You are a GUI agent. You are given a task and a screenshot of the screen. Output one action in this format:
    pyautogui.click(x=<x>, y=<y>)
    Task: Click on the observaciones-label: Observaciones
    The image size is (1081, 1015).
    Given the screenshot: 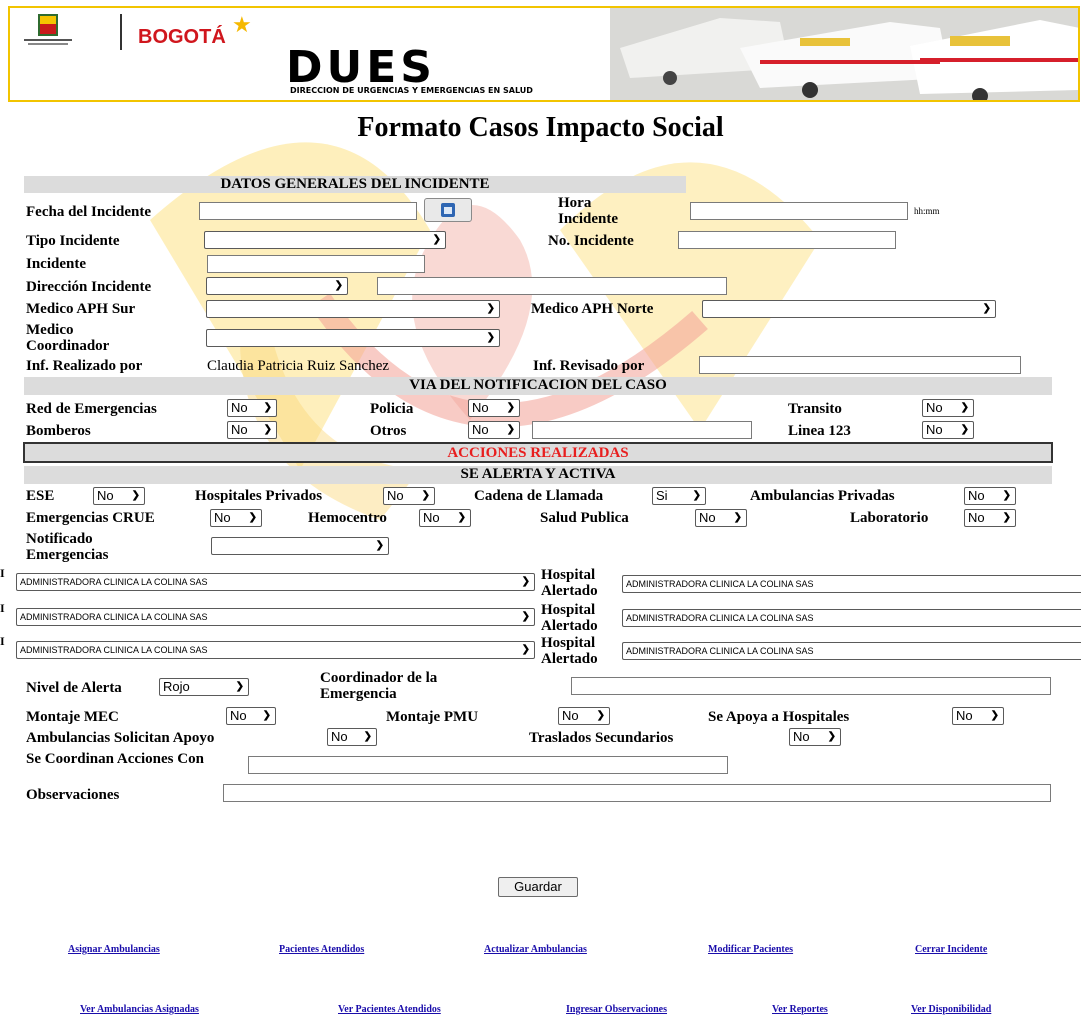 What is the action you would take?
    pyautogui.click(x=73, y=795)
    